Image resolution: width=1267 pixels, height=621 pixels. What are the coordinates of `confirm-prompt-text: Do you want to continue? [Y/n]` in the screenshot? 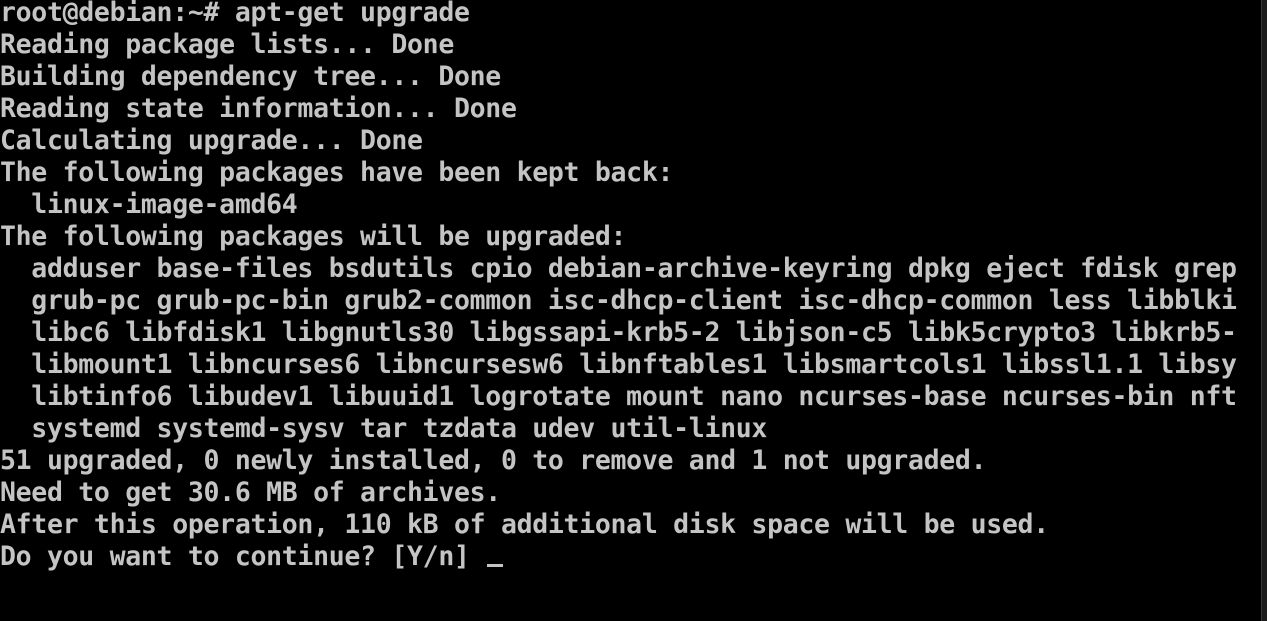 It's located at (243, 556).